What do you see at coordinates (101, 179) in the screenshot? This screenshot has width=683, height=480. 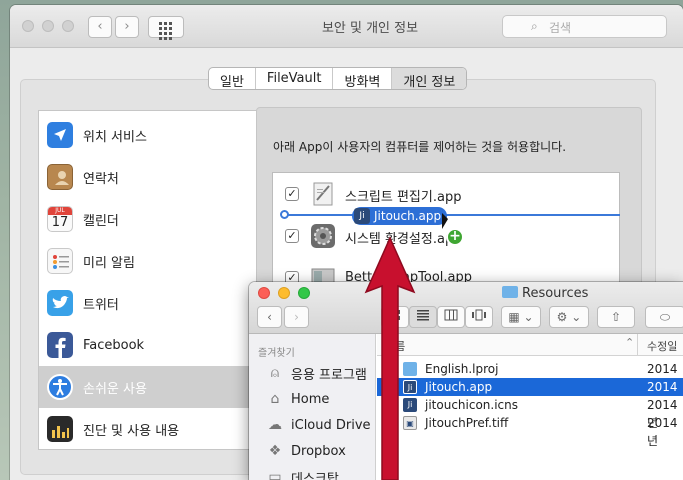 I see `category-label: 연락처` at bounding box center [101, 179].